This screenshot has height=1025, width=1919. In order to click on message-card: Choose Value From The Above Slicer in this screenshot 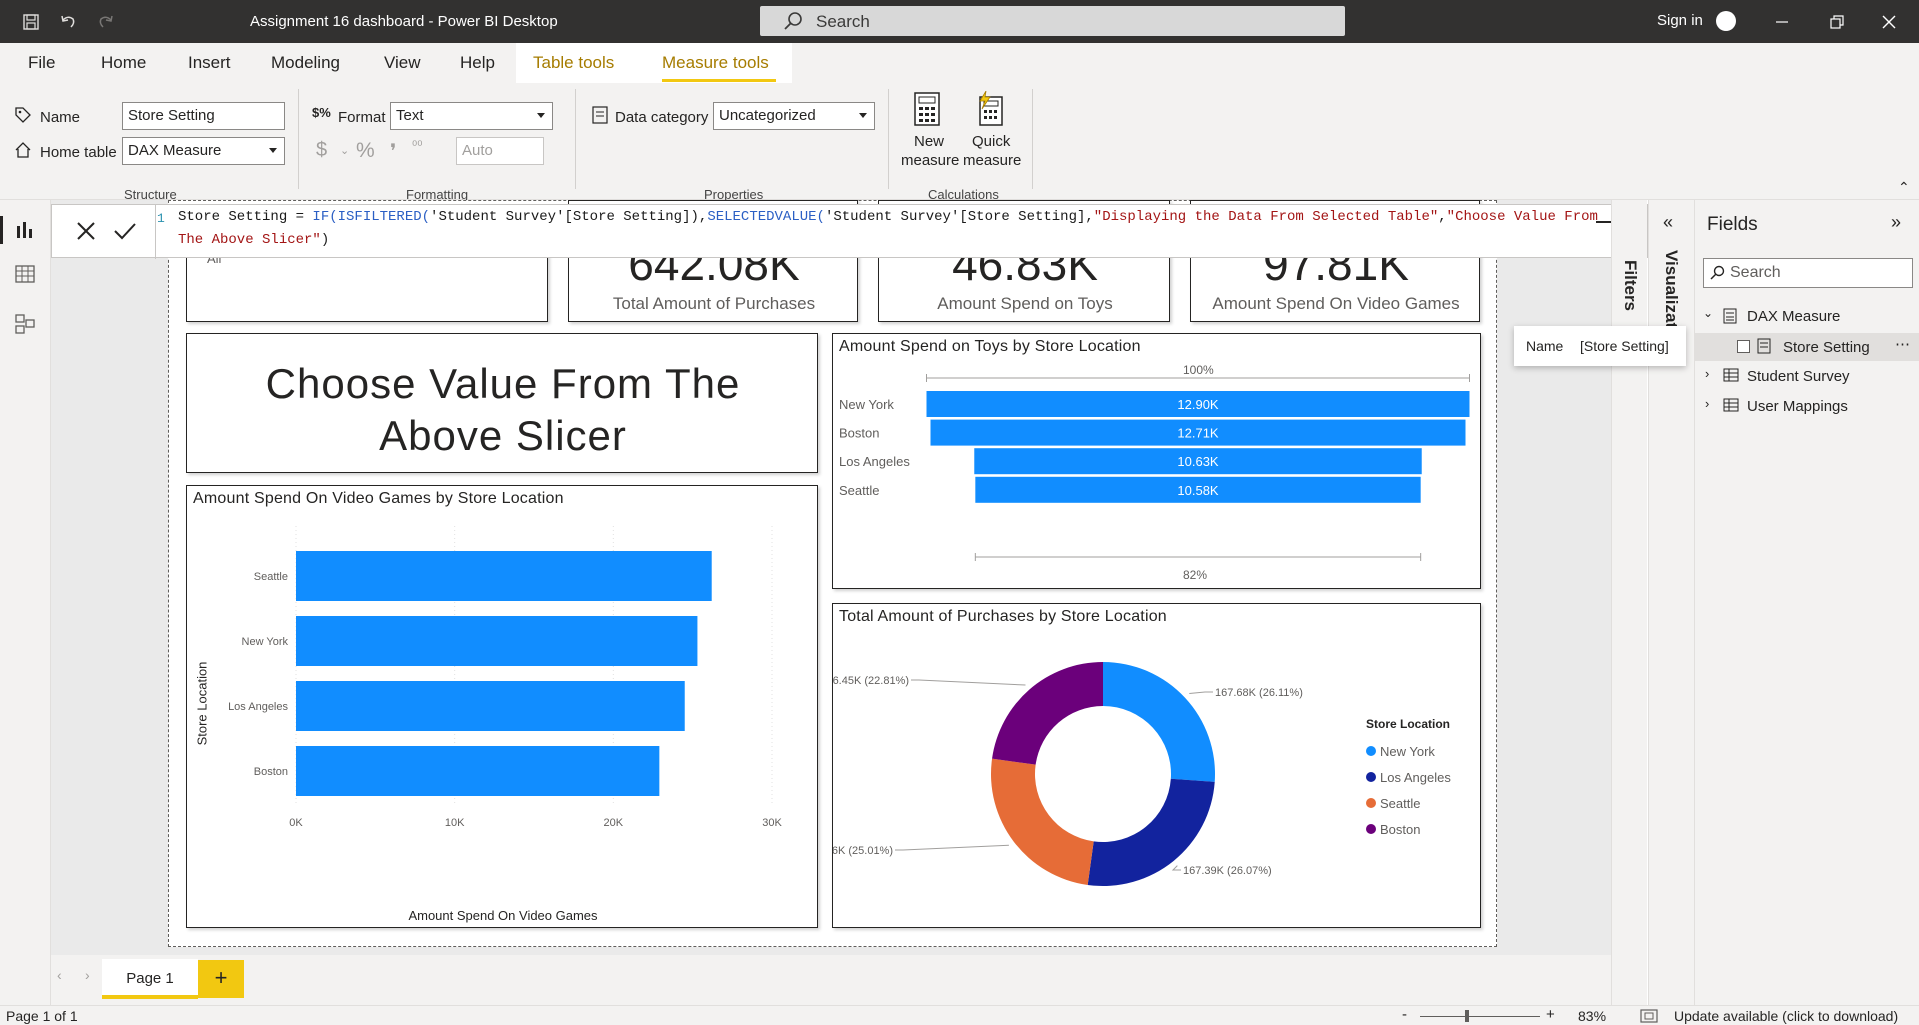, I will do `click(502, 403)`.